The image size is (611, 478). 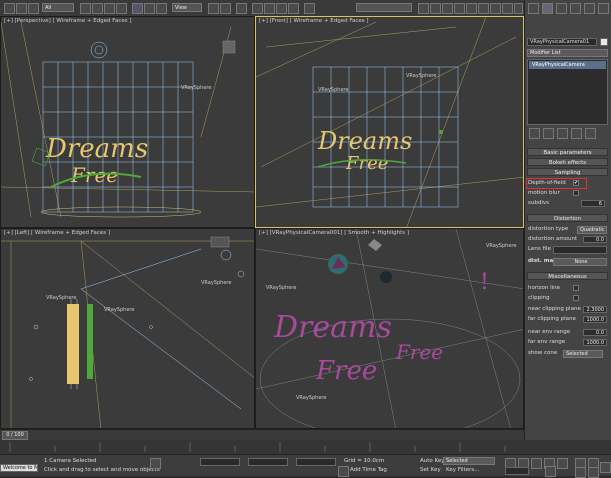 I want to click on selection-filter-select: All, so click(x=58, y=7).